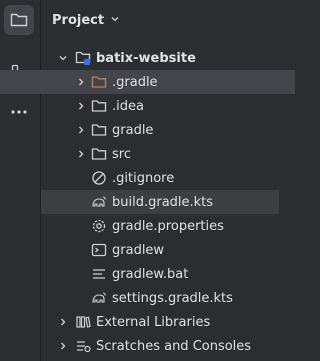  I want to click on more-horizontal-icon, so click(19, 112).